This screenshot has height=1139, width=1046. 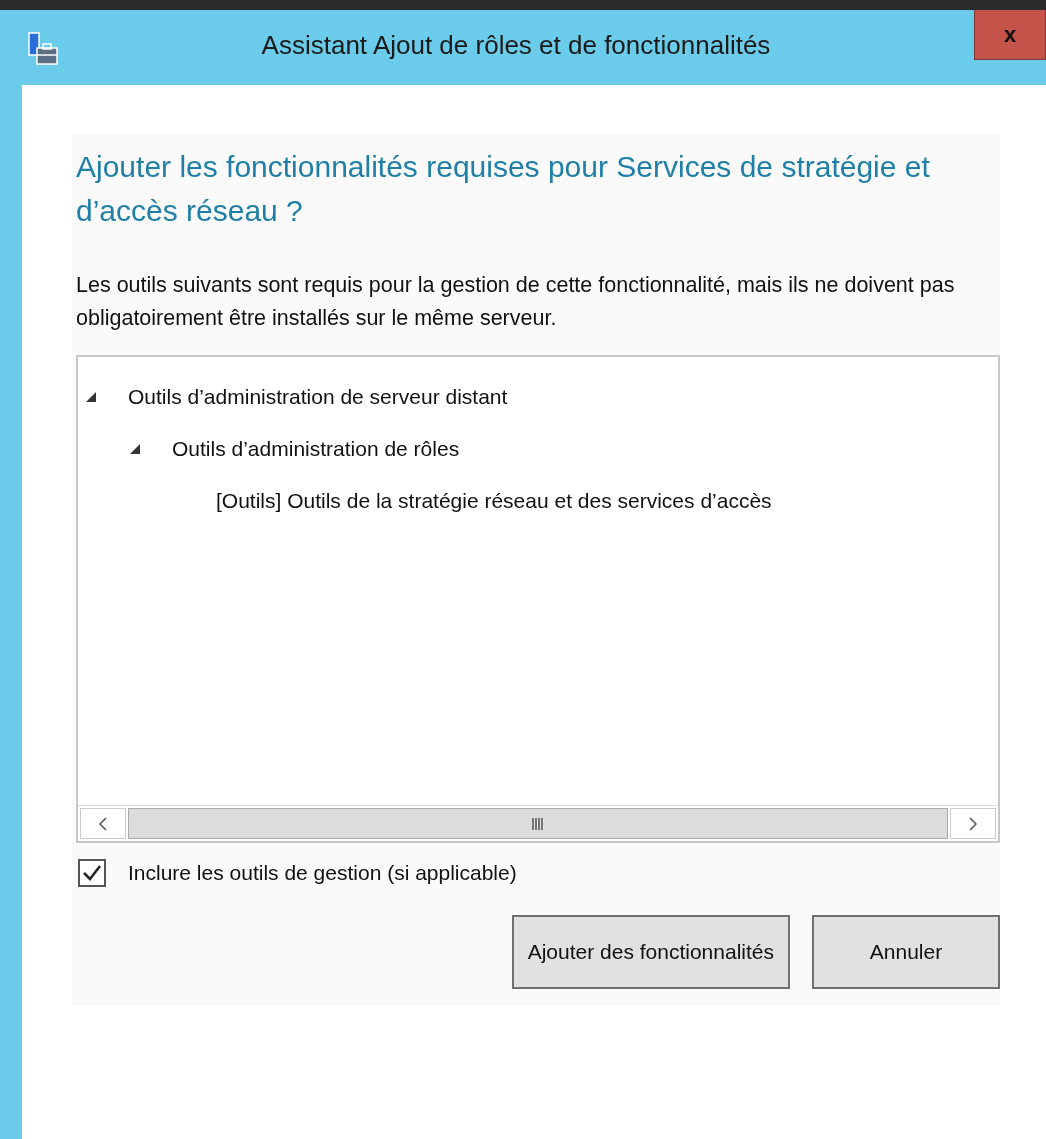 What do you see at coordinates (1010, 35) in the screenshot?
I see `close-button: x` at bounding box center [1010, 35].